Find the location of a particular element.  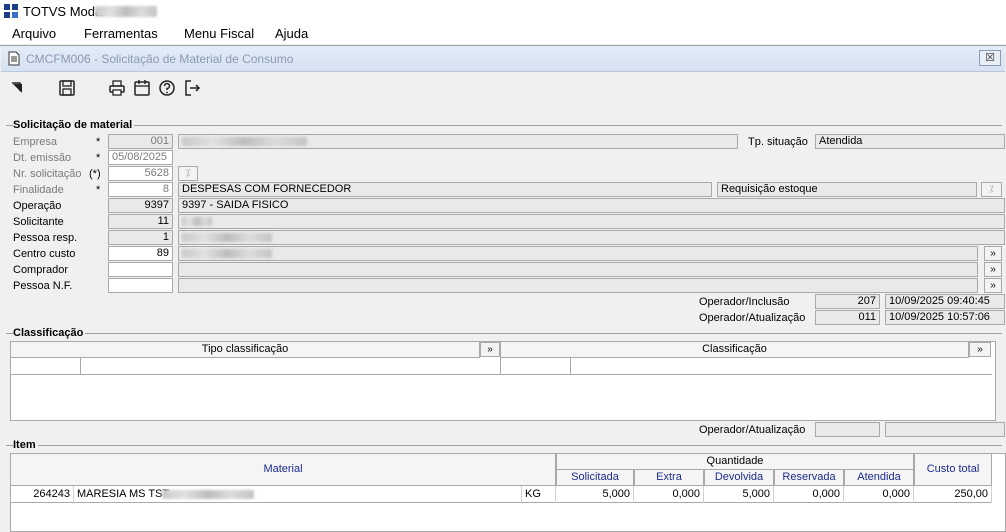

app-titlebar: TOTVS Moda is located at coordinates (503, 11).